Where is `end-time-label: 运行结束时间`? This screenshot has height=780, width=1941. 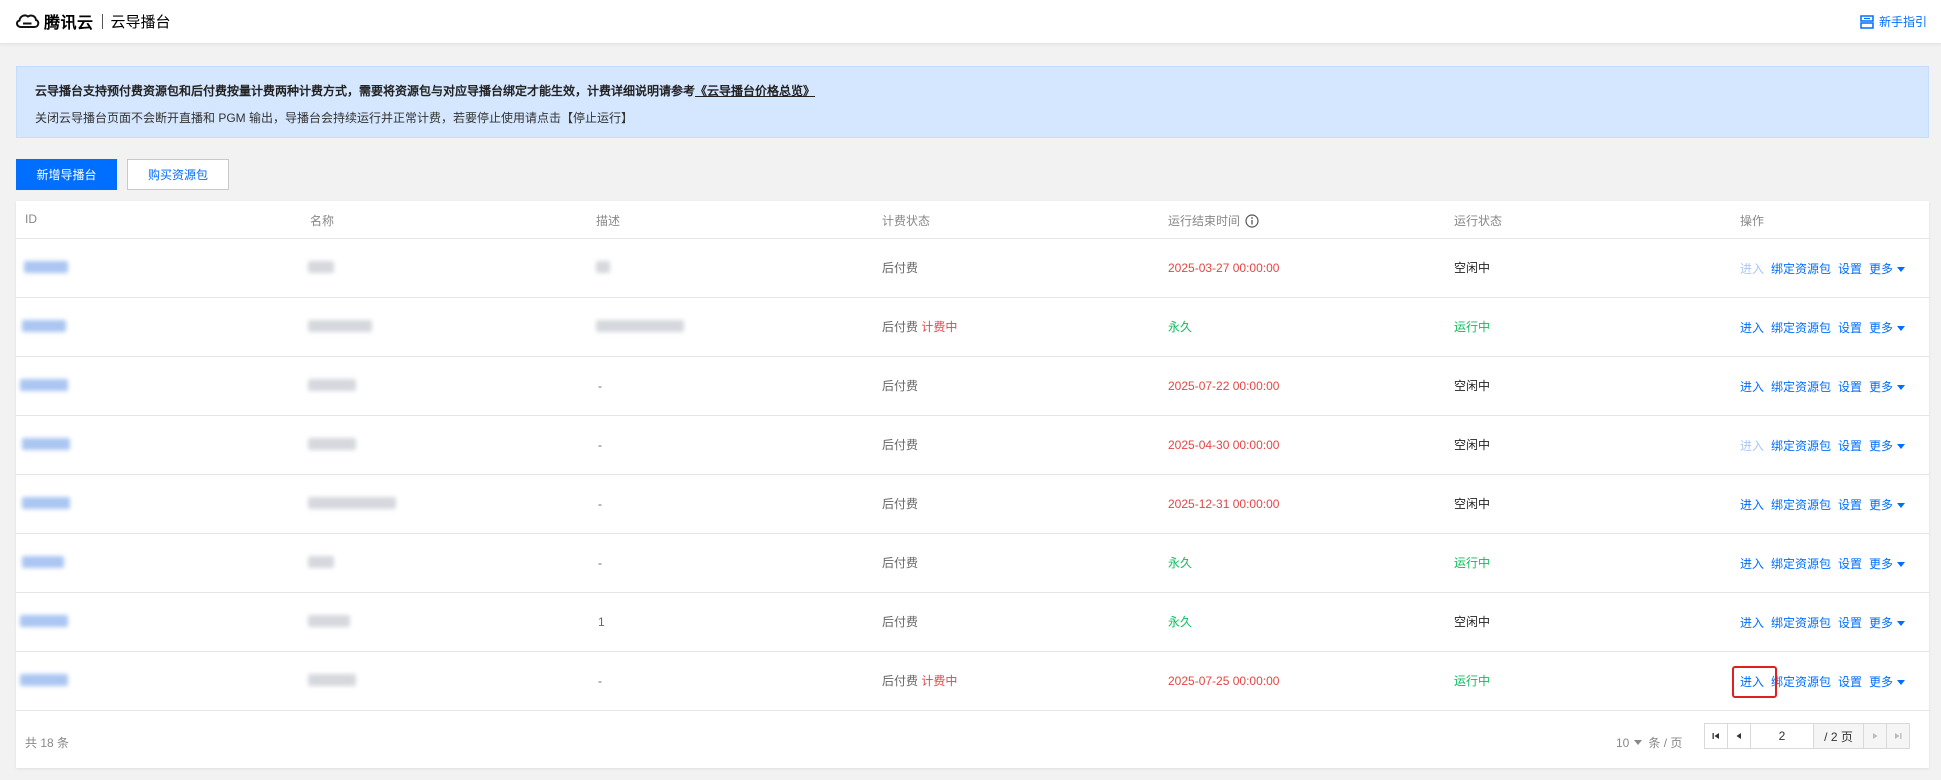 end-time-label: 运行结束时间 is located at coordinates (1204, 221).